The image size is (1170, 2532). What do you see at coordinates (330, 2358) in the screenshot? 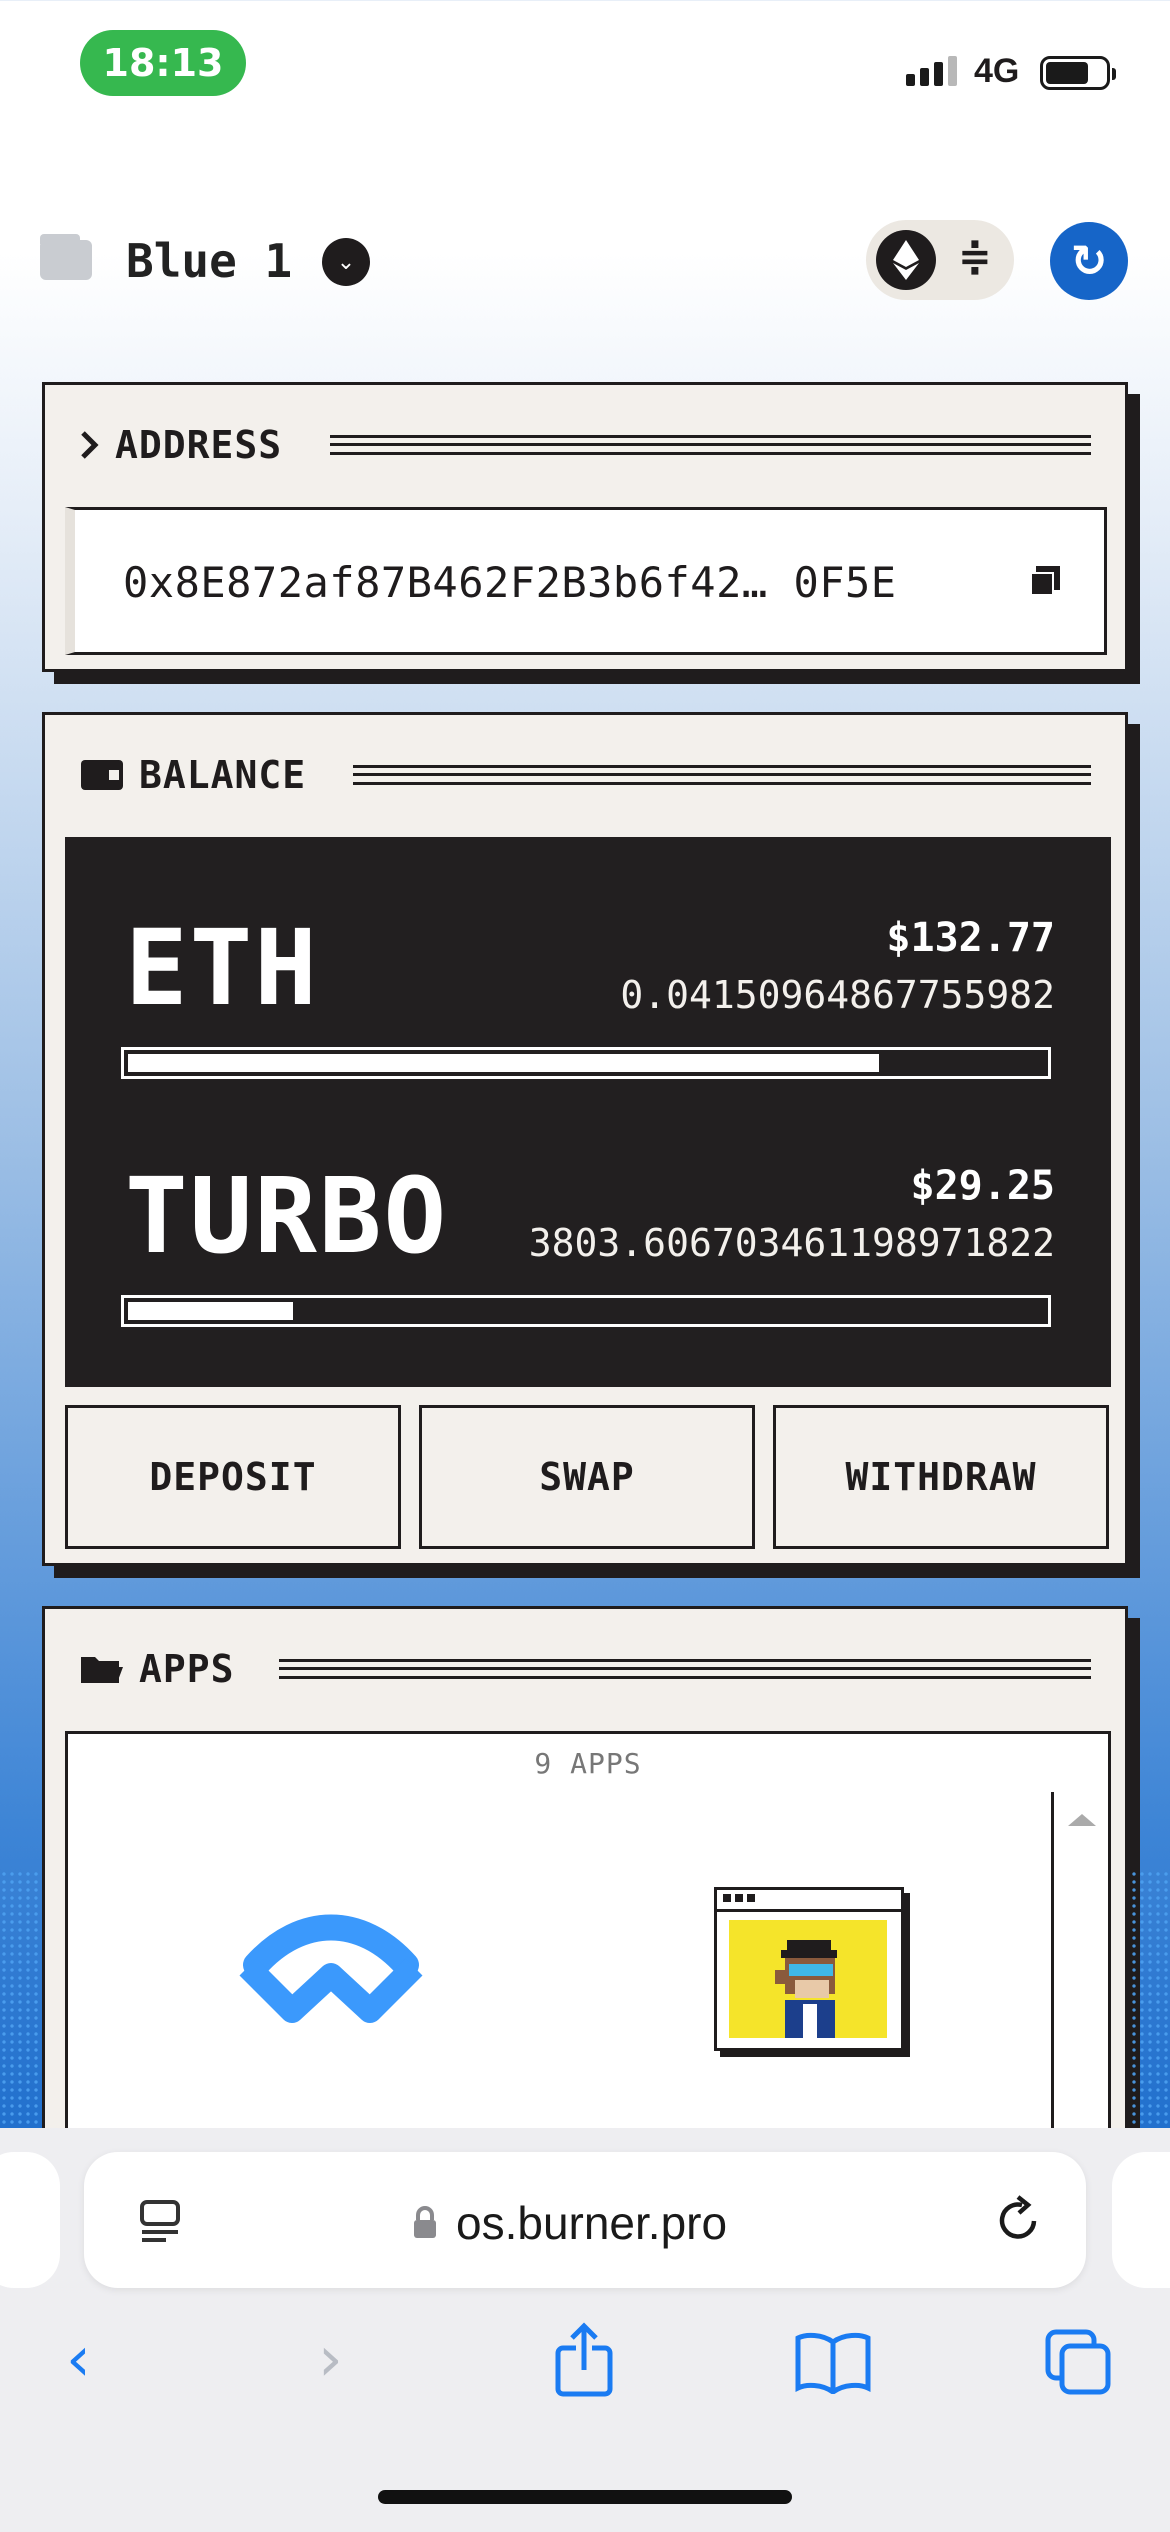
I see `forward-button: ›` at bounding box center [330, 2358].